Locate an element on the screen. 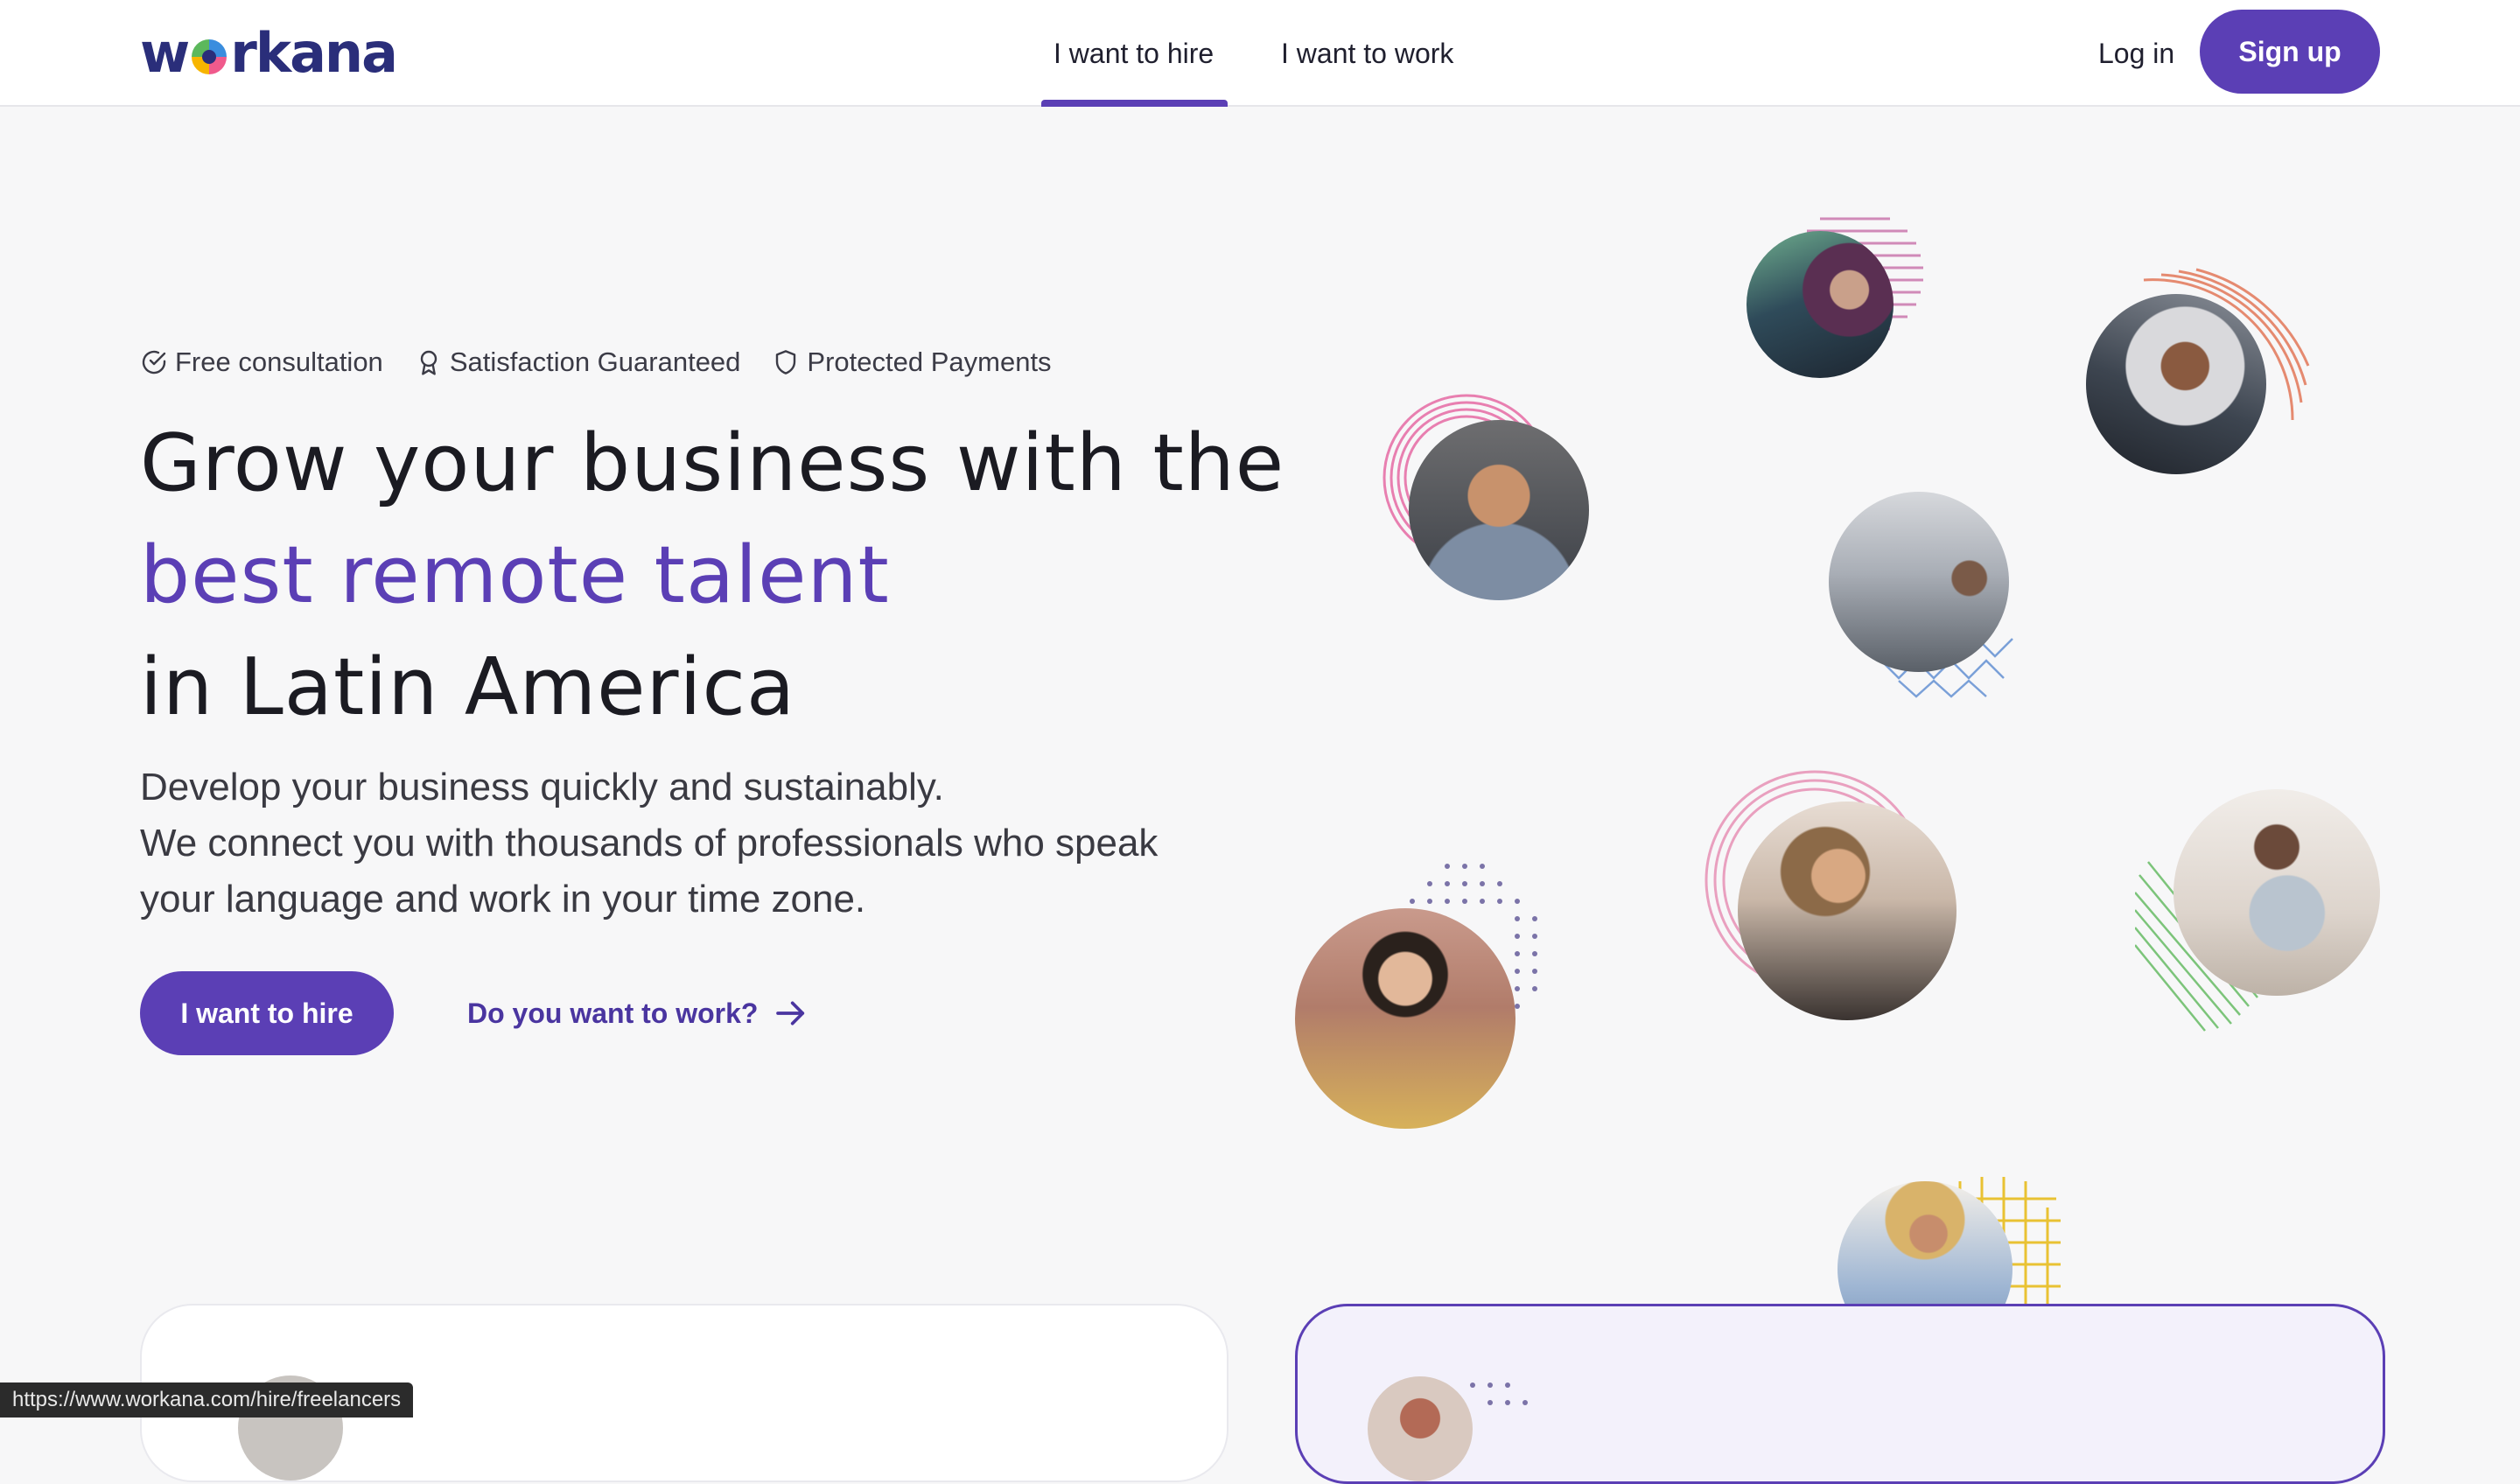  do-you-want-to-work-link: Do you want to work? is located at coordinates (637, 1013).